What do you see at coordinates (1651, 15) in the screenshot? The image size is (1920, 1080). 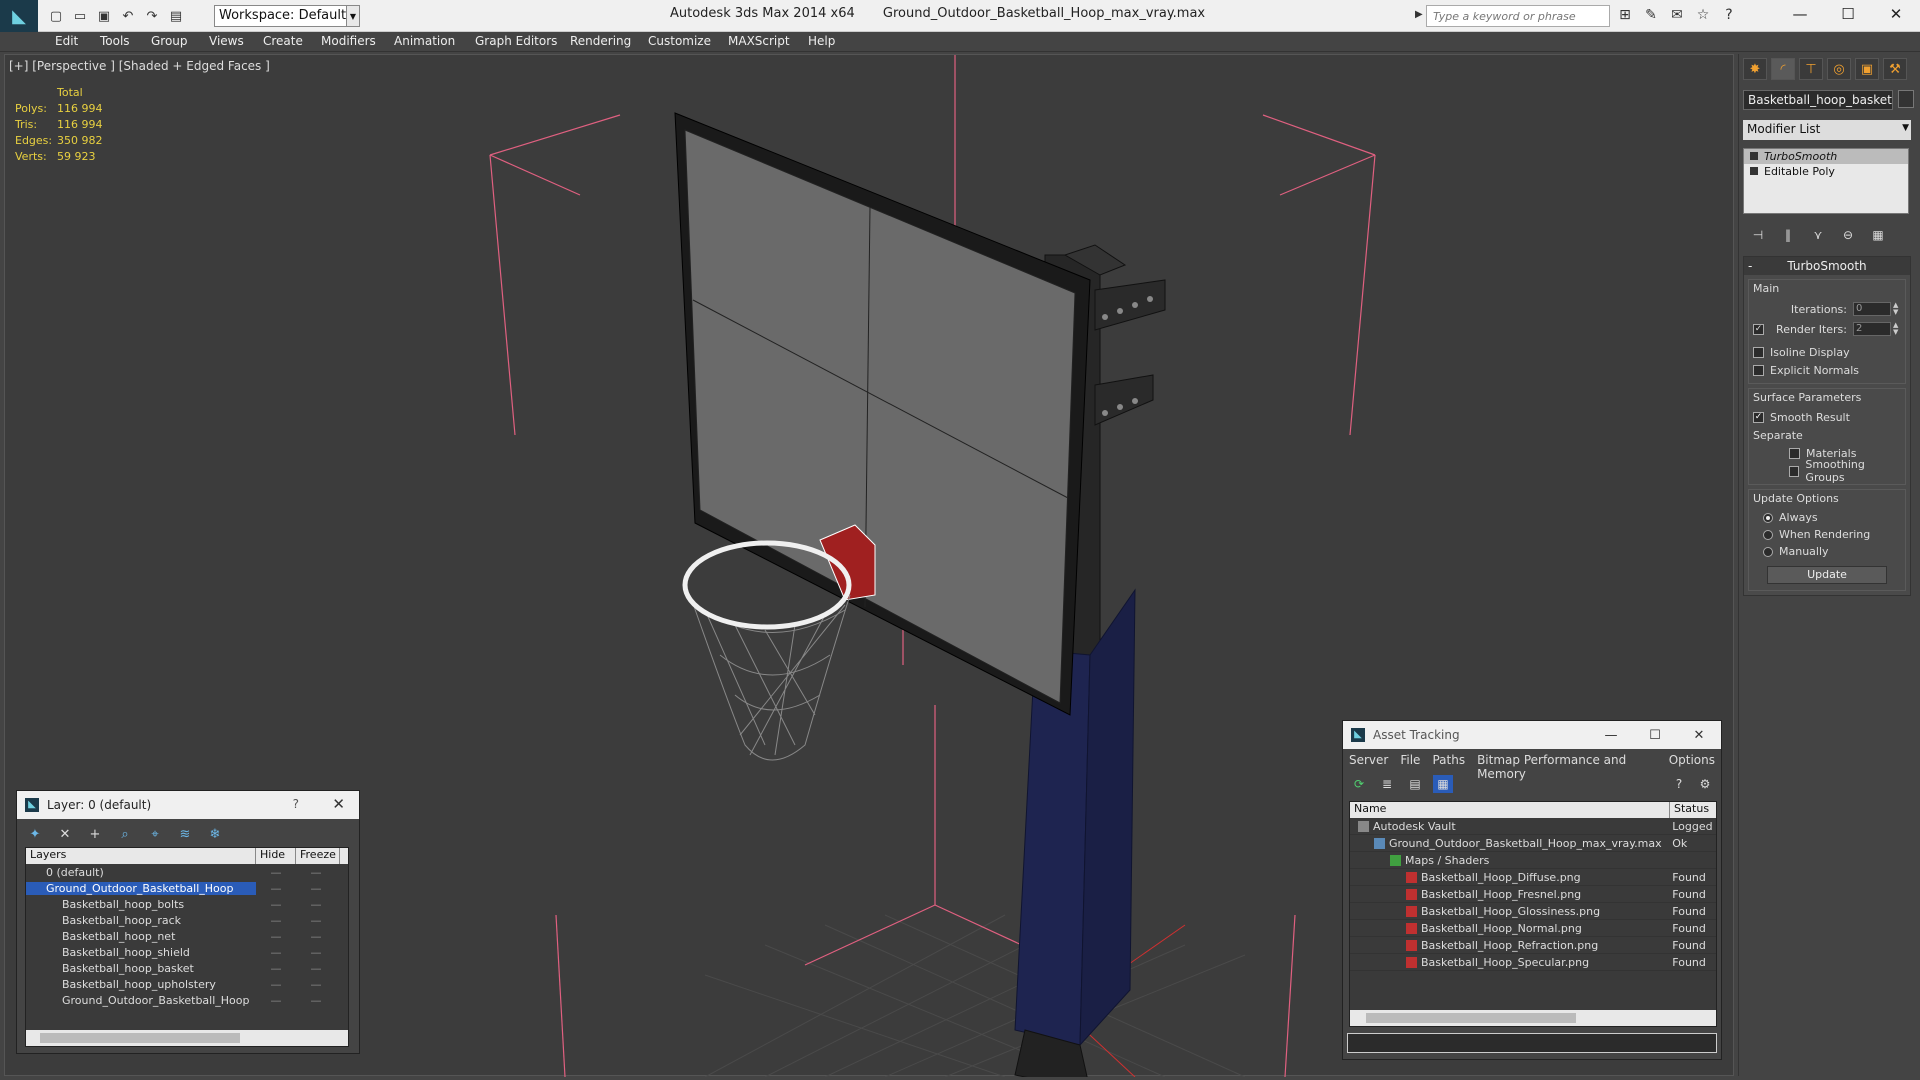 I see `subscription-icon: ✎` at bounding box center [1651, 15].